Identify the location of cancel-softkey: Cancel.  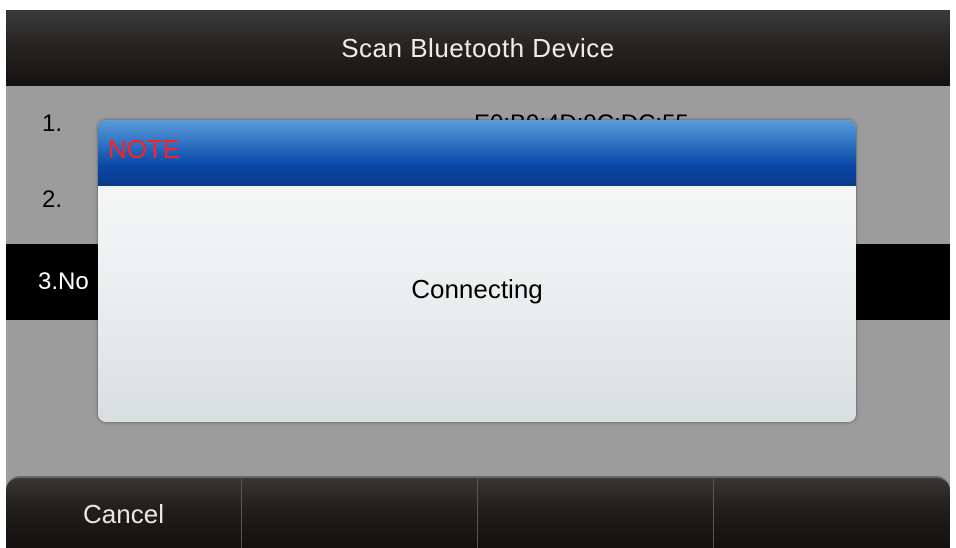
(124, 513).